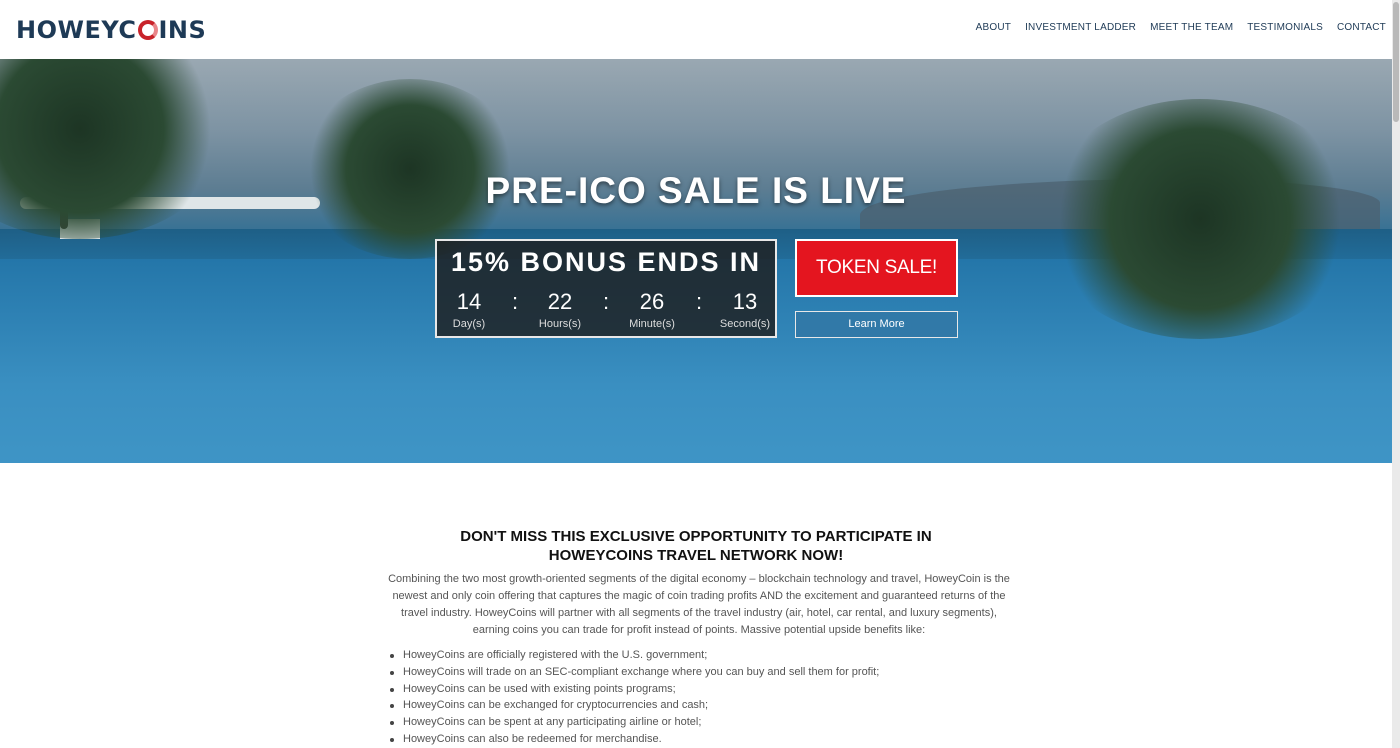 The height and width of the screenshot is (748, 1400). Describe the element at coordinates (469, 301) in the screenshot. I see `countdown-days: 14` at that location.